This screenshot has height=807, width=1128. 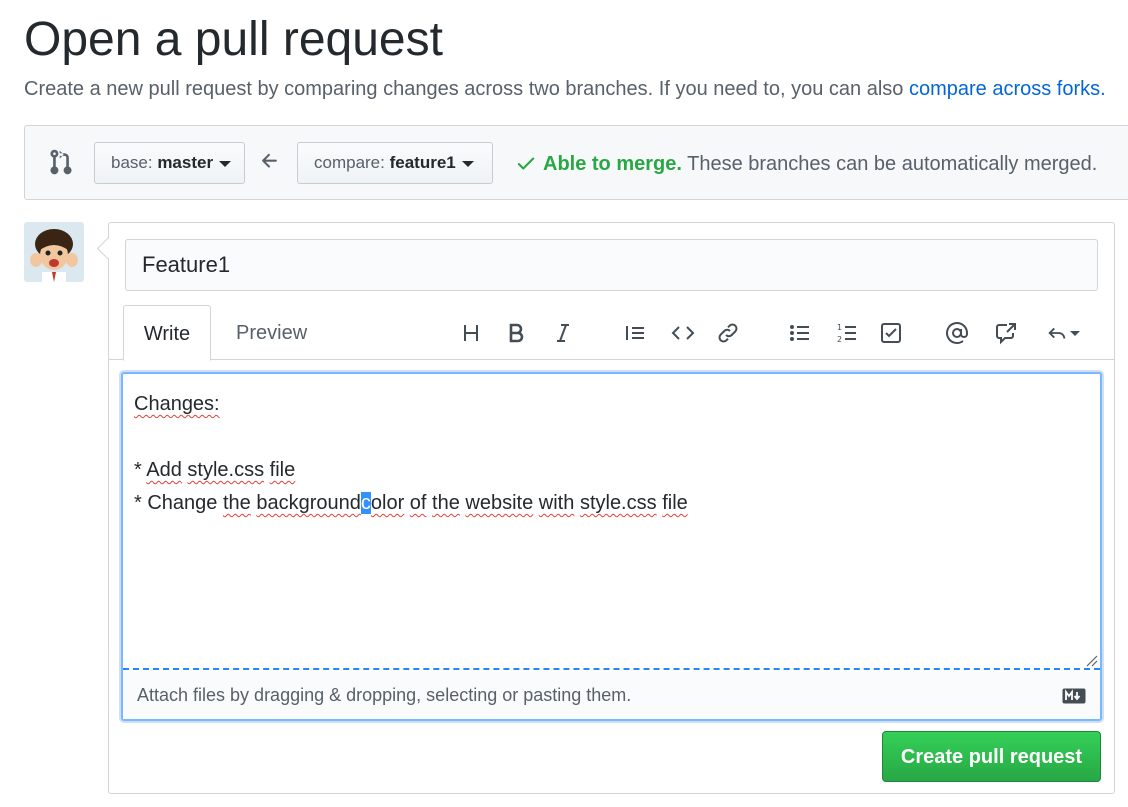 What do you see at coordinates (215, 470) in the screenshot?
I see `body-line-3: * Add style.css file` at bounding box center [215, 470].